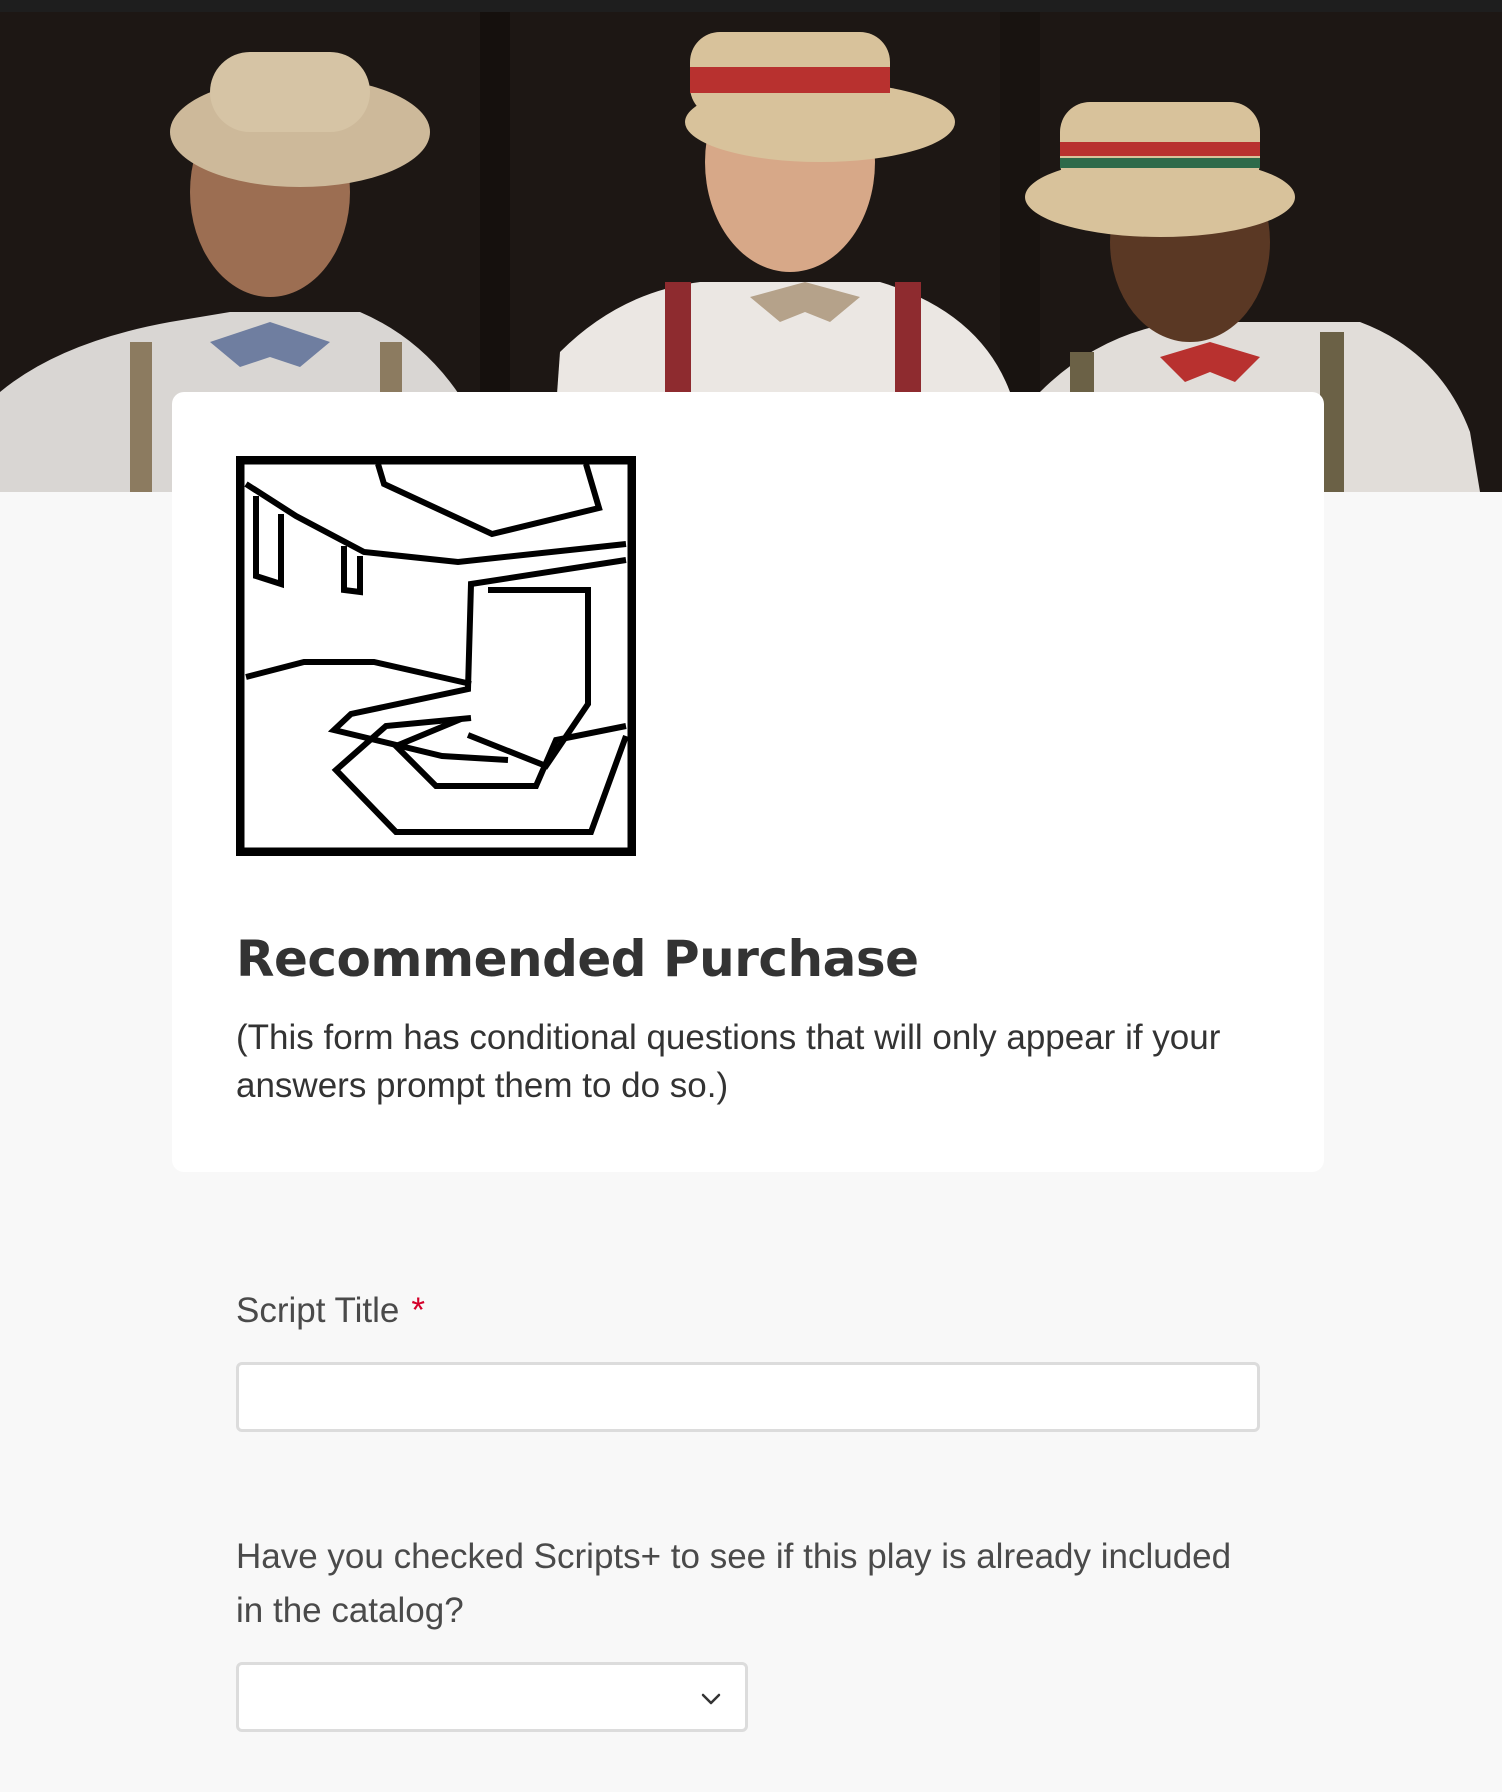  I want to click on form-title: Recommended Purchase, so click(577, 959).